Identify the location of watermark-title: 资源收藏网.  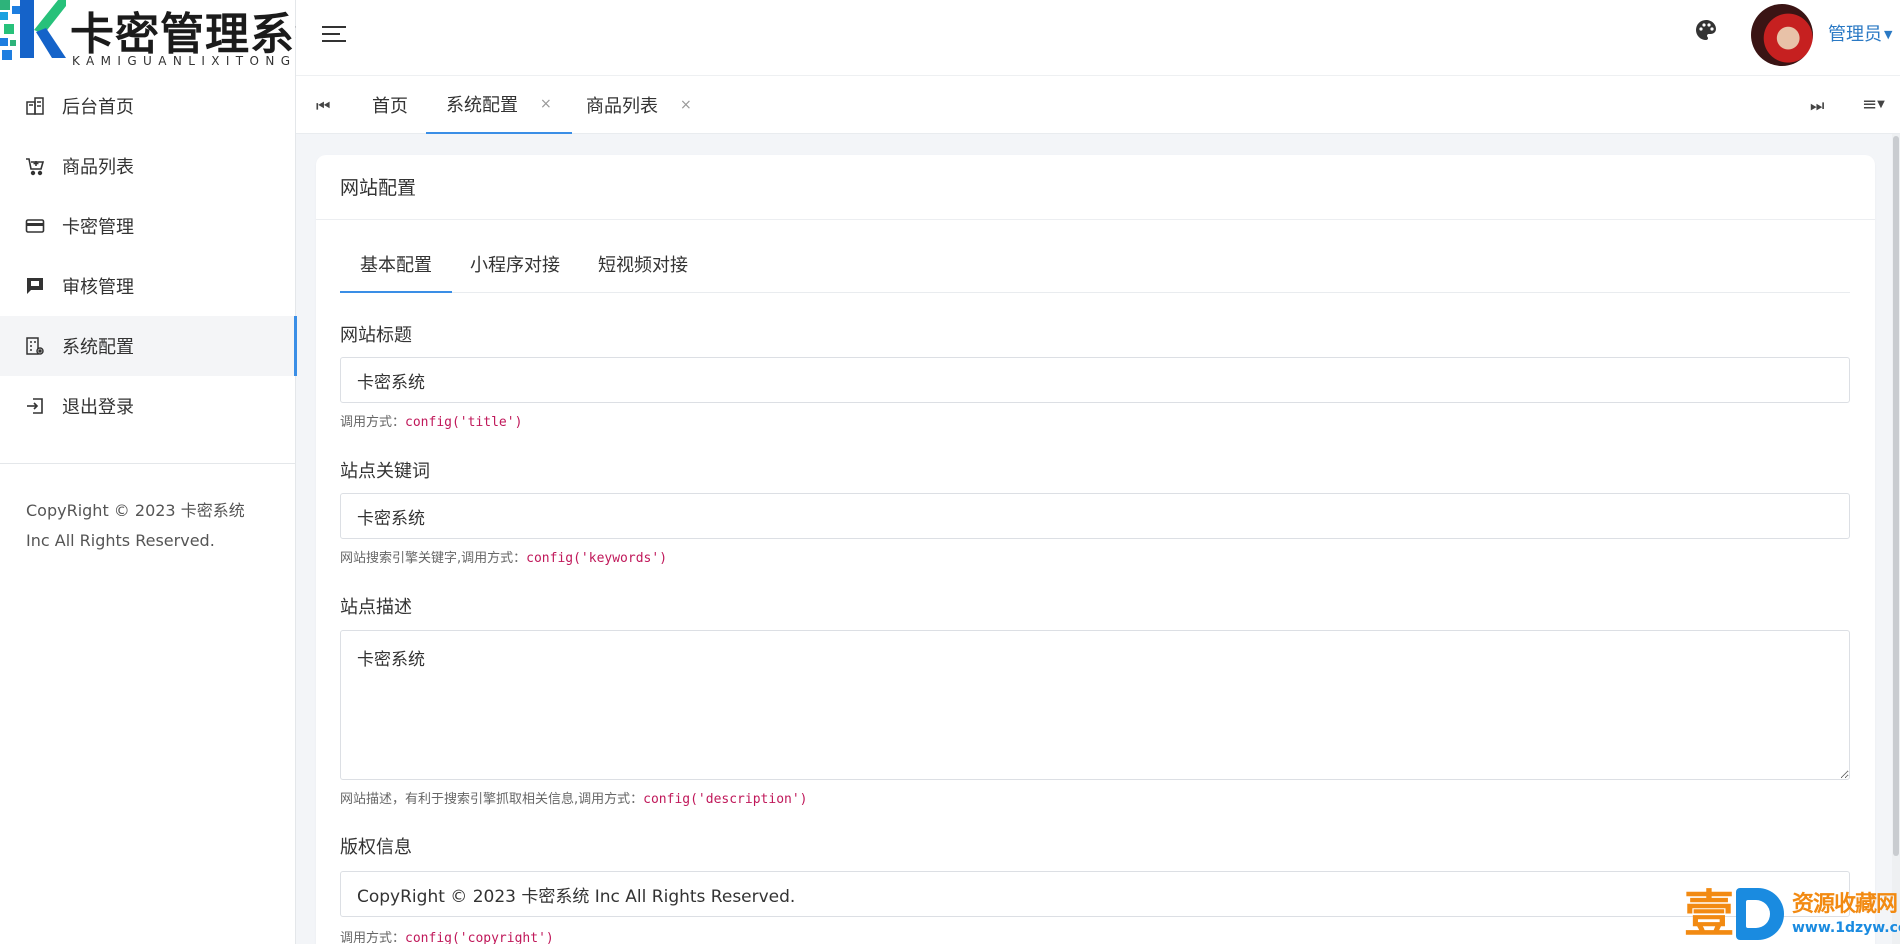
(1845, 904).